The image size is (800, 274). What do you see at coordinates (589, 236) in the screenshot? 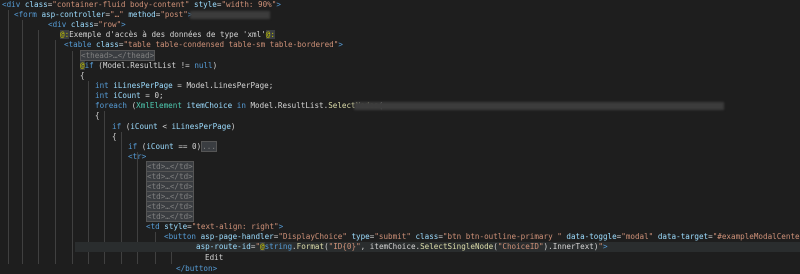
I see `code-token: data-toggle` at bounding box center [589, 236].